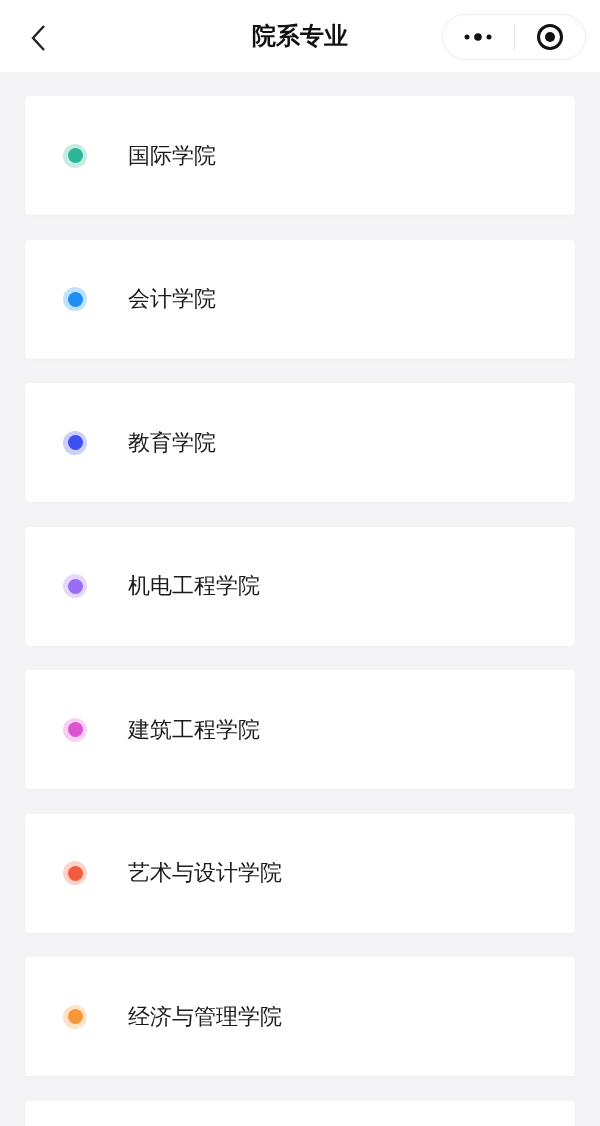  Describe the element at coordinates (194, 729) in the screenshot. I see `college-name: 建筑工程学院` at that location.